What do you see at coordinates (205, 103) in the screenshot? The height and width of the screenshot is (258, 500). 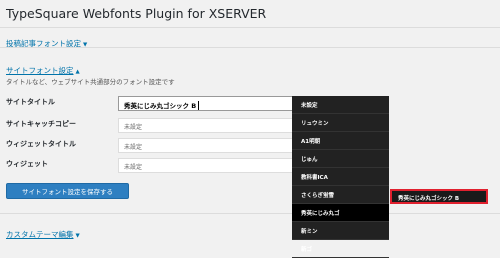 I see `site-title-font-input: 秀英にじみ丸ゴシック B` at bounding box center [205, 103].